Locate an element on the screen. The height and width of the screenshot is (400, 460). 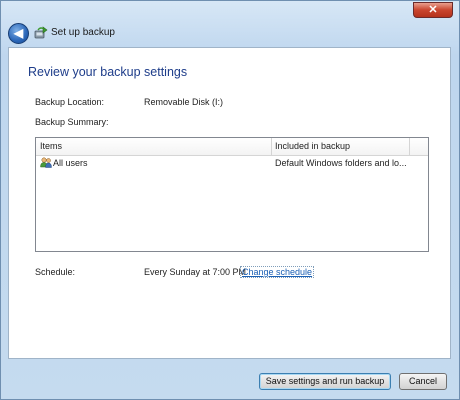
column-header-items: Items is located at coordinates (51, 146).